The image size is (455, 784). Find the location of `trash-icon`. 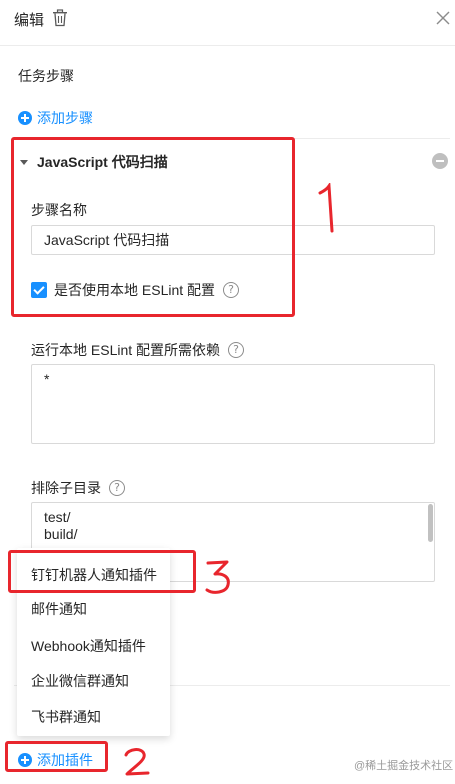

trash-icon is located at coordinates (60, 18).